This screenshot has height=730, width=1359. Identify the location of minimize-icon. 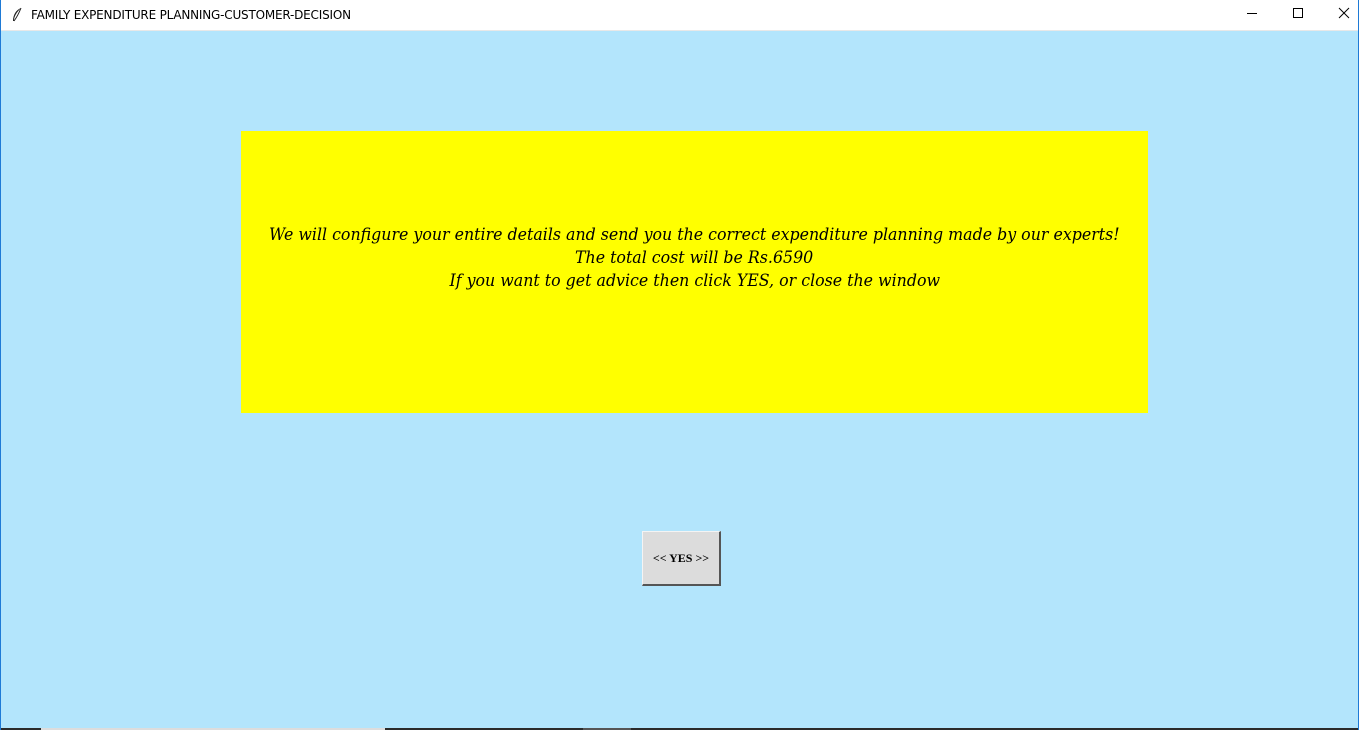
(1252, 15).